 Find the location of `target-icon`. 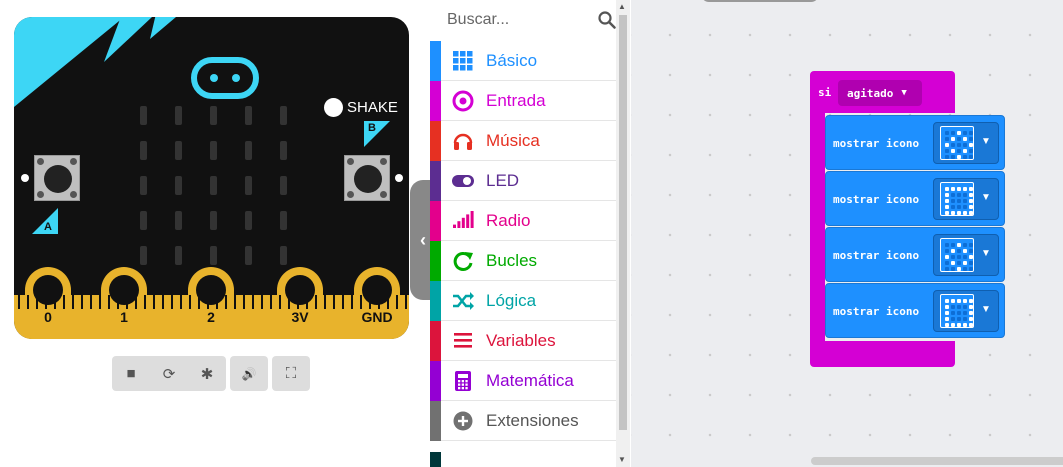

target-icon is located at coordinates (463, 101).